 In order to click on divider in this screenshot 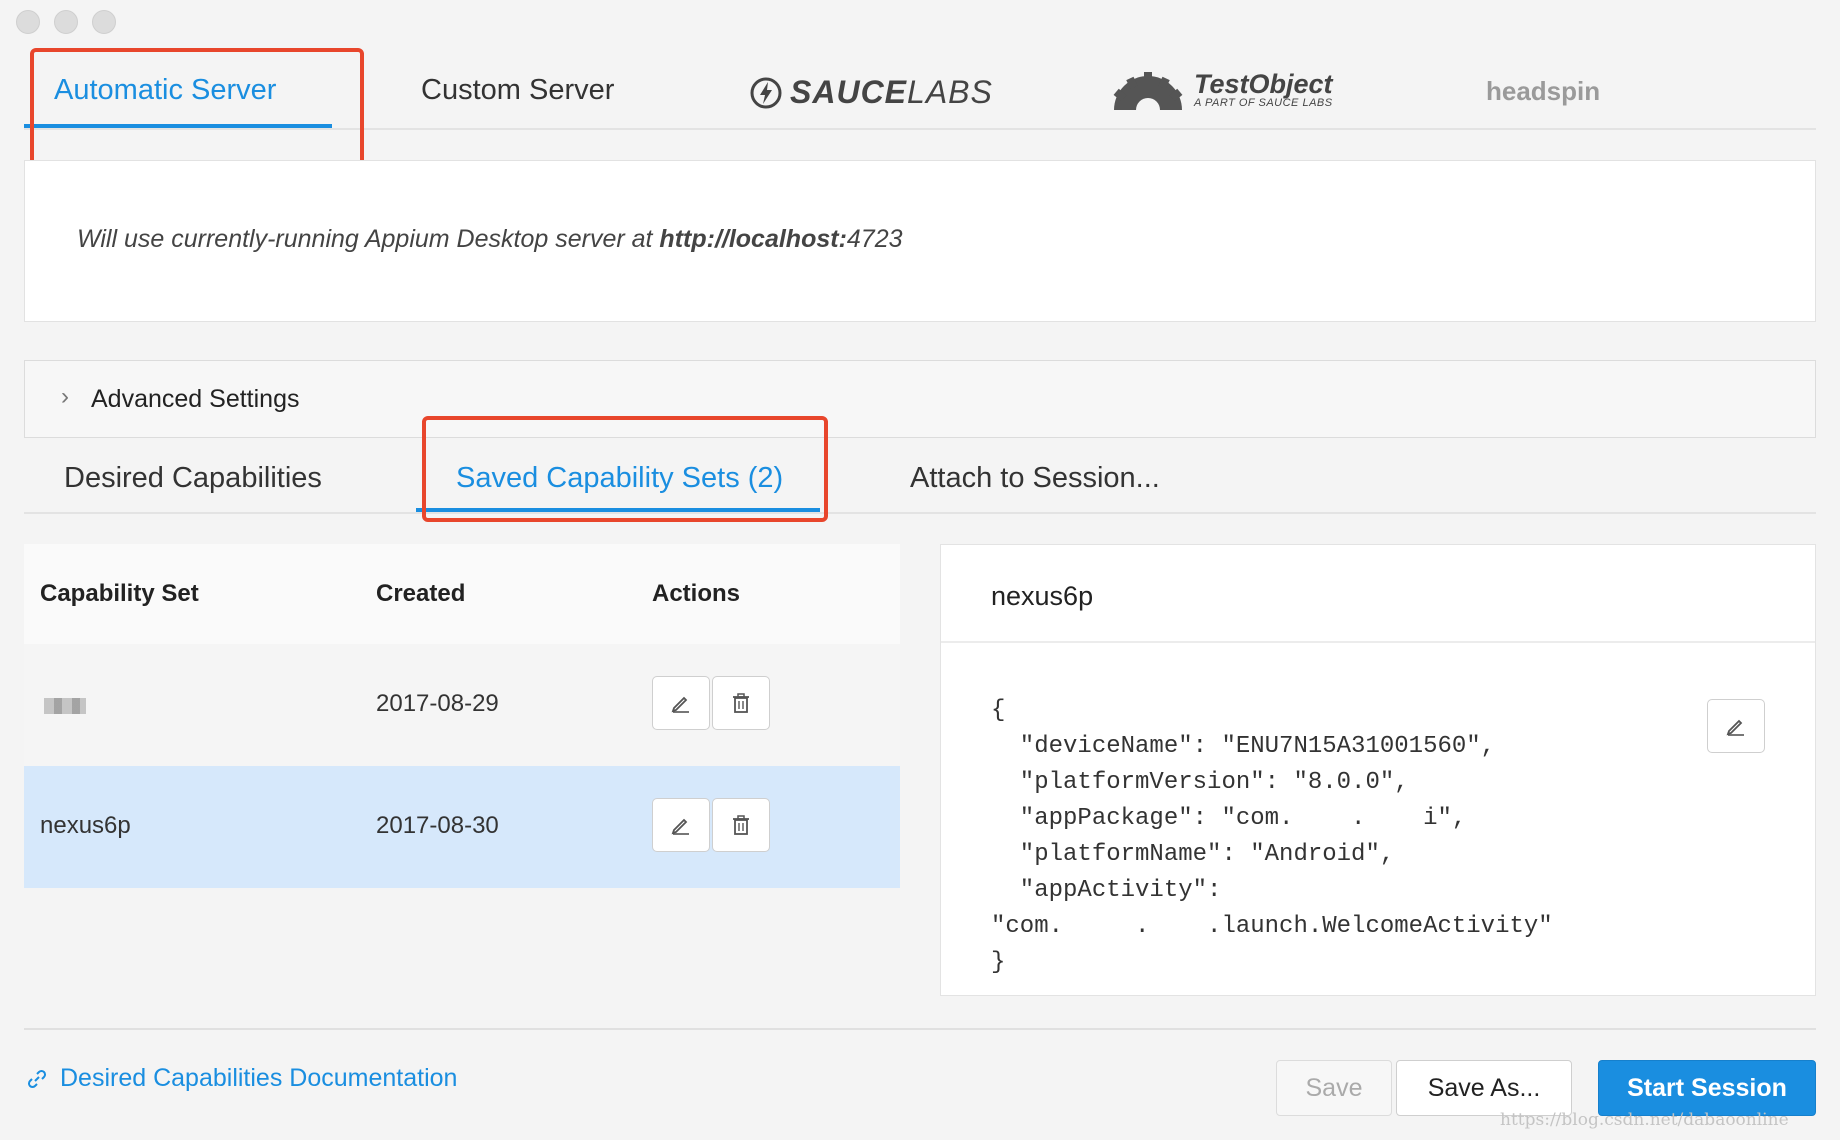, I will do `click(1378, 642)`.